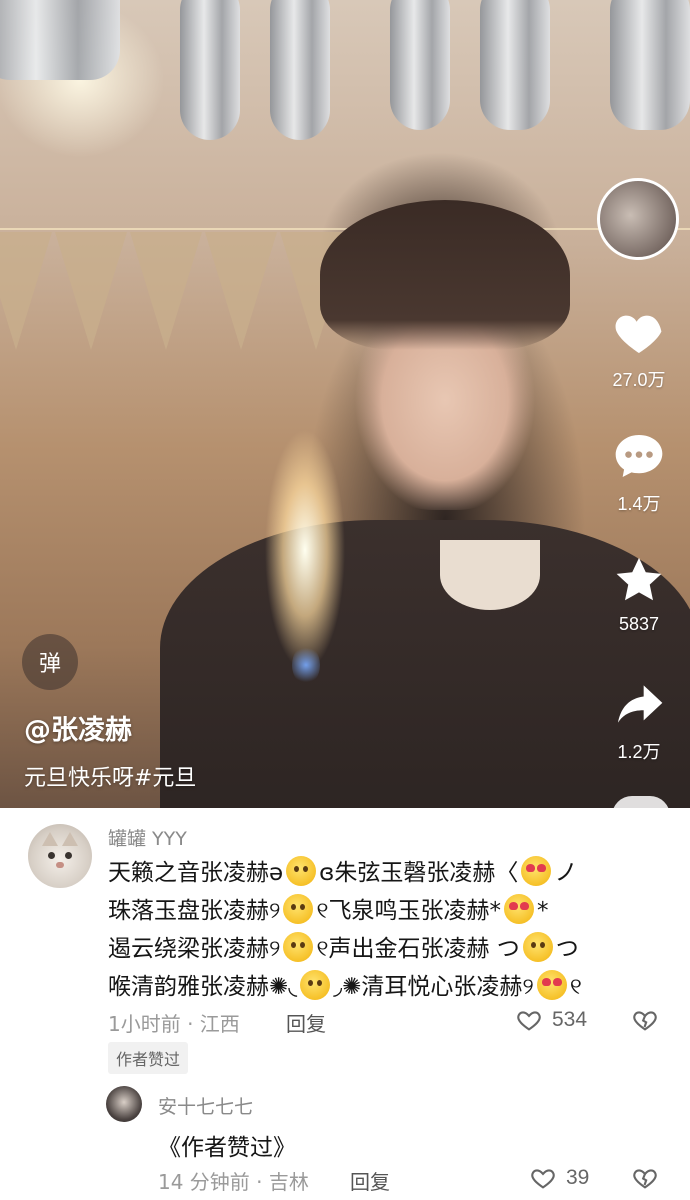 The height and width of the screenshot is (1200, 690). What do you see at coordinates (301, 871) in the screenshot?
I see `smile-emoji-icon` at bounding box center [301, 871].